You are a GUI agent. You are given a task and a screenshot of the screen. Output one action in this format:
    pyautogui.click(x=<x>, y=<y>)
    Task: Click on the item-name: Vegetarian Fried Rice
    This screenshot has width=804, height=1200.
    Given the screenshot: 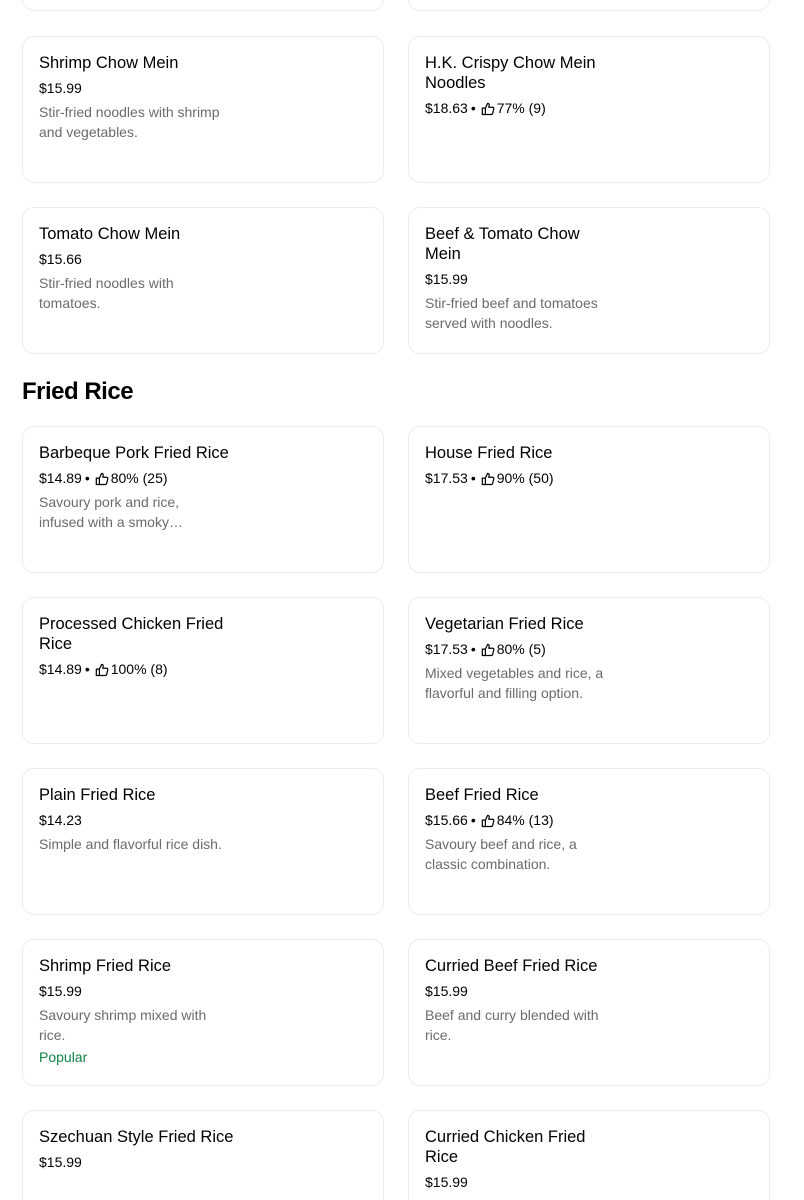 What is the action you would take?
    pyautogui.click(x=504, y=624)
    